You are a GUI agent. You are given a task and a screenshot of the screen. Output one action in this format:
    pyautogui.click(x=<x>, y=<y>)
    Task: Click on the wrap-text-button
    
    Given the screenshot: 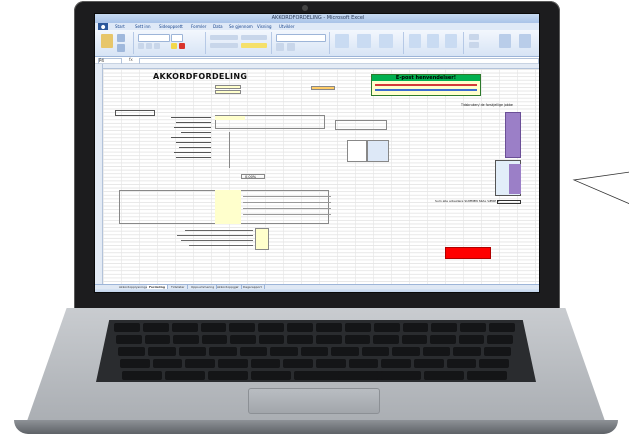 What is the action you would take?
    pyautogui.click(x=254, y=37)
    